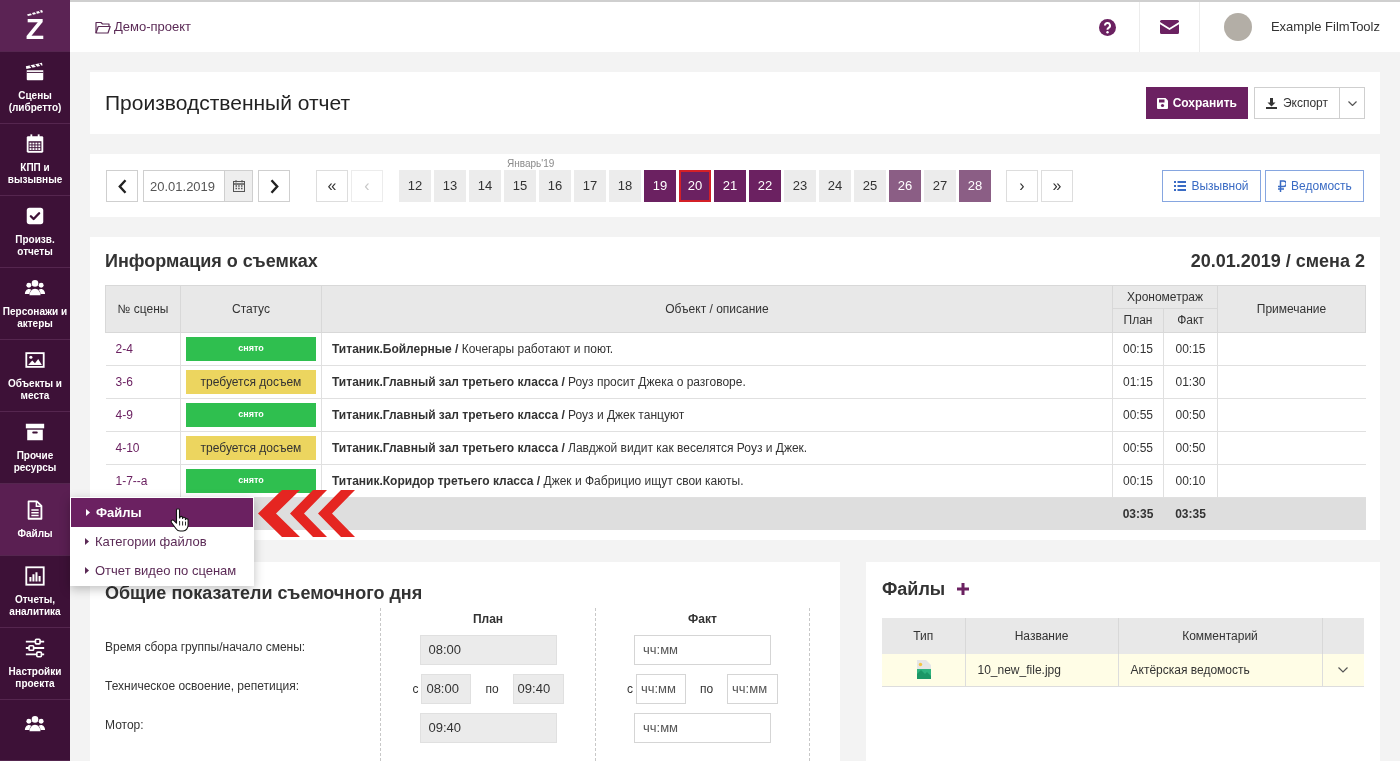 The width and height of the screenshot is (1400, 761). Describe the element at coordinates (485, 186) in the screenshot. I see `day-button: 14` at that location.